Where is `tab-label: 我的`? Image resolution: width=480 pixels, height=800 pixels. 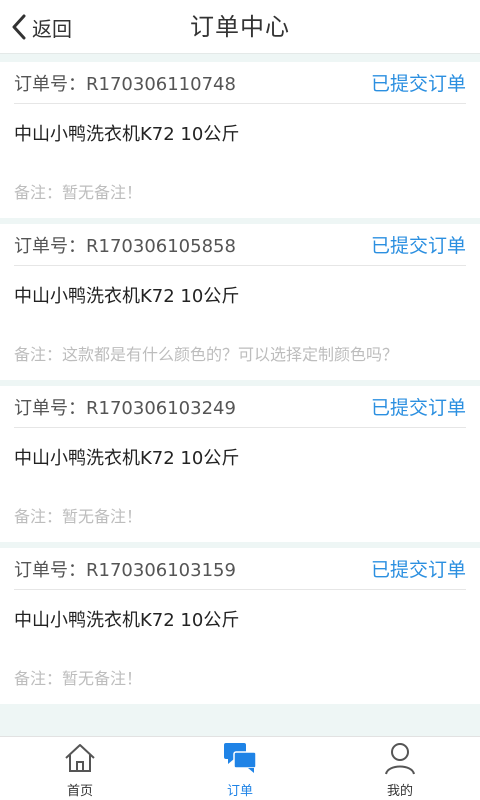
tab-label: 我的 is located at coordinates (399, 791).